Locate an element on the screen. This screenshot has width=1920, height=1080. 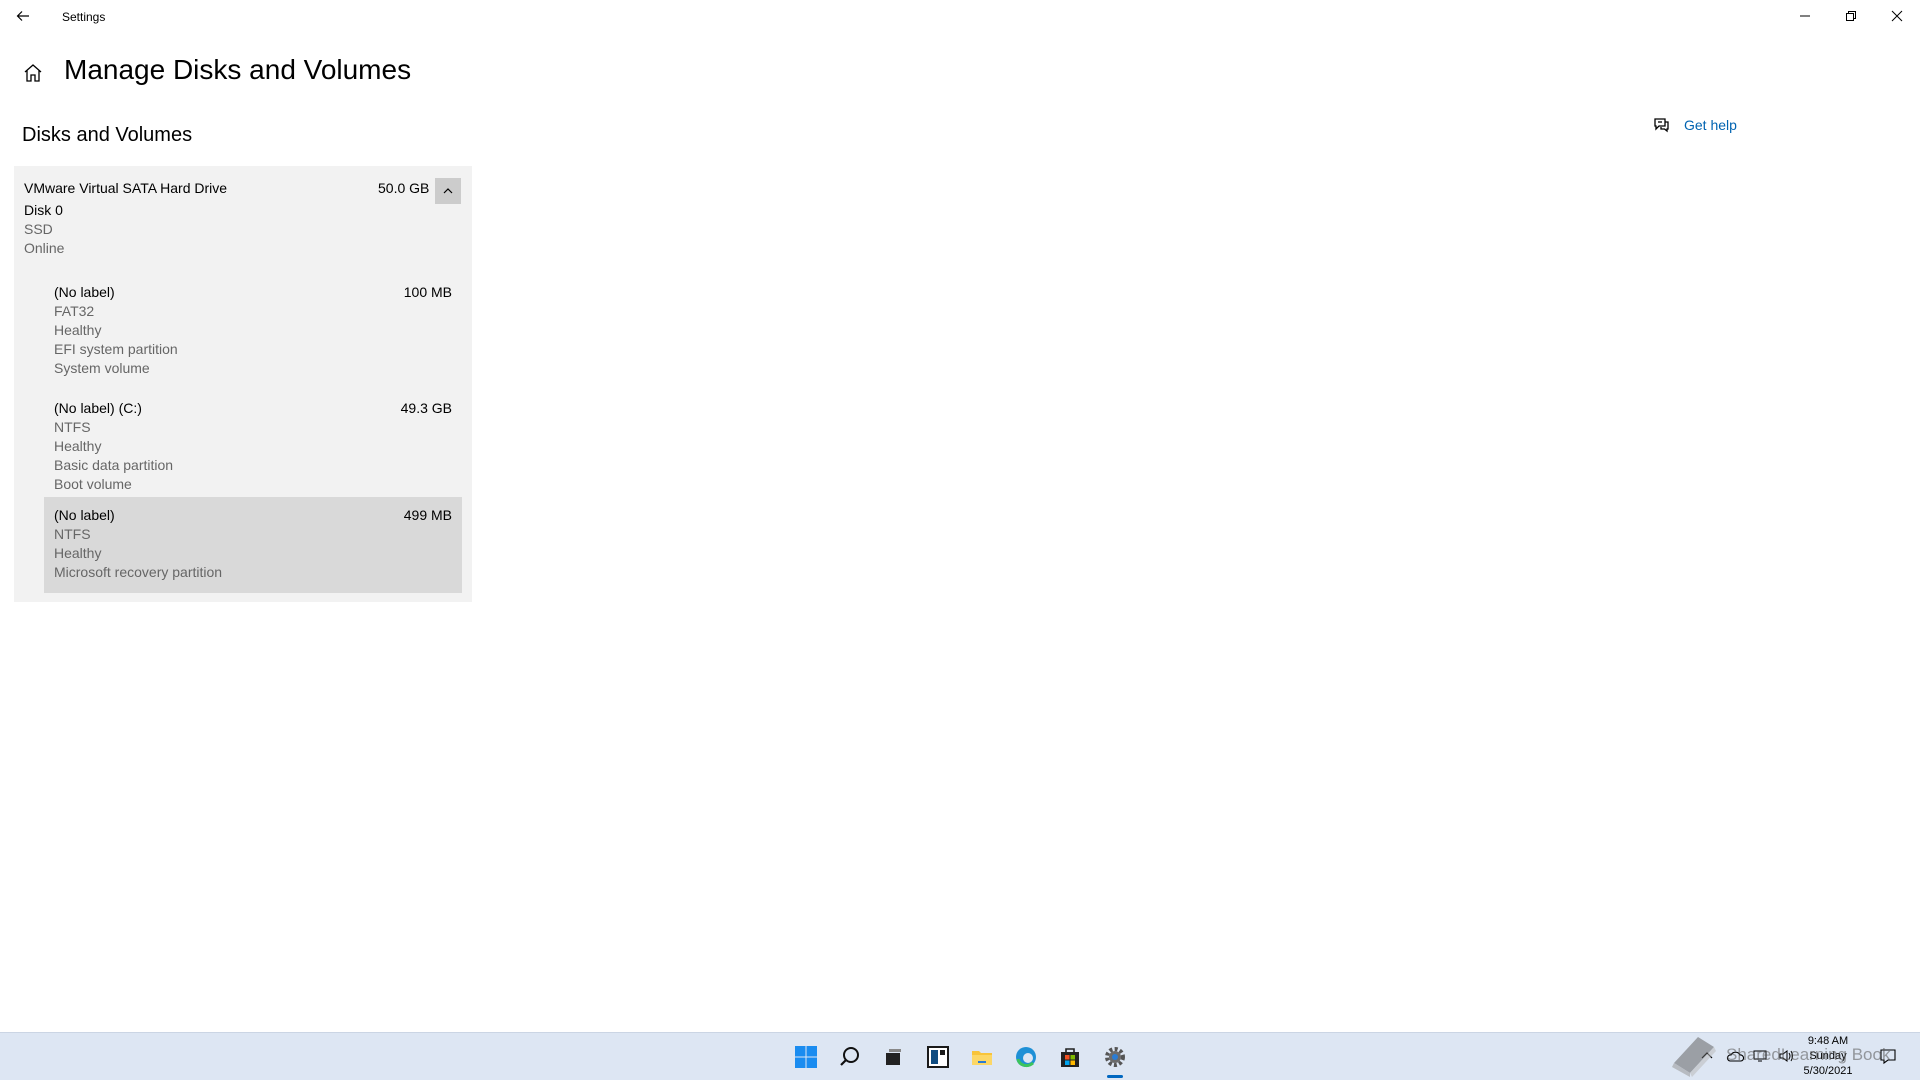
clock-date: 5/30/2021 is located at coordinates (1828, 1070).